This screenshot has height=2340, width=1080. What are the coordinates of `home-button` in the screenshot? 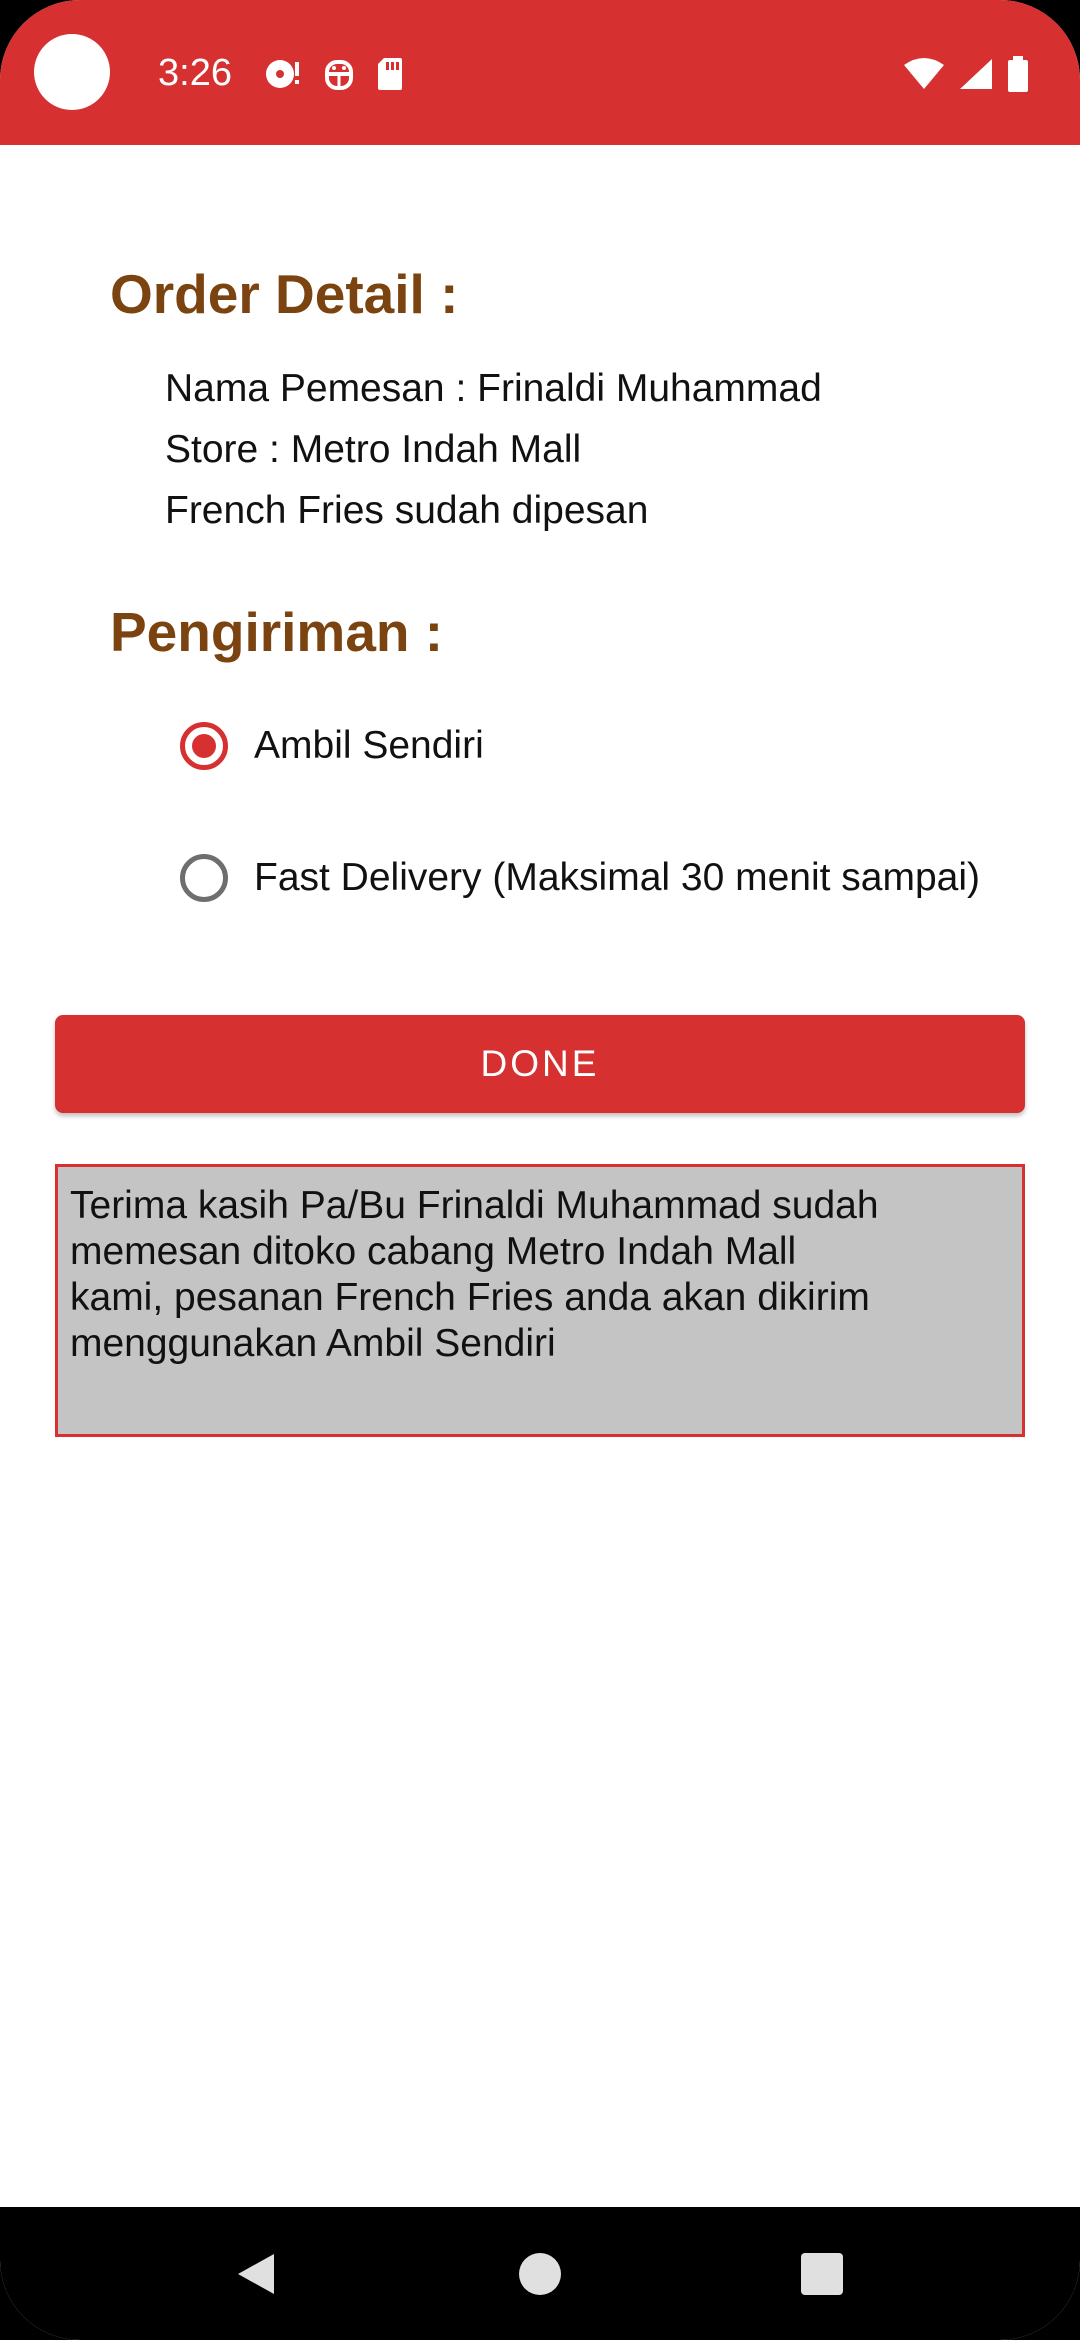 It's located at (540, 2273).